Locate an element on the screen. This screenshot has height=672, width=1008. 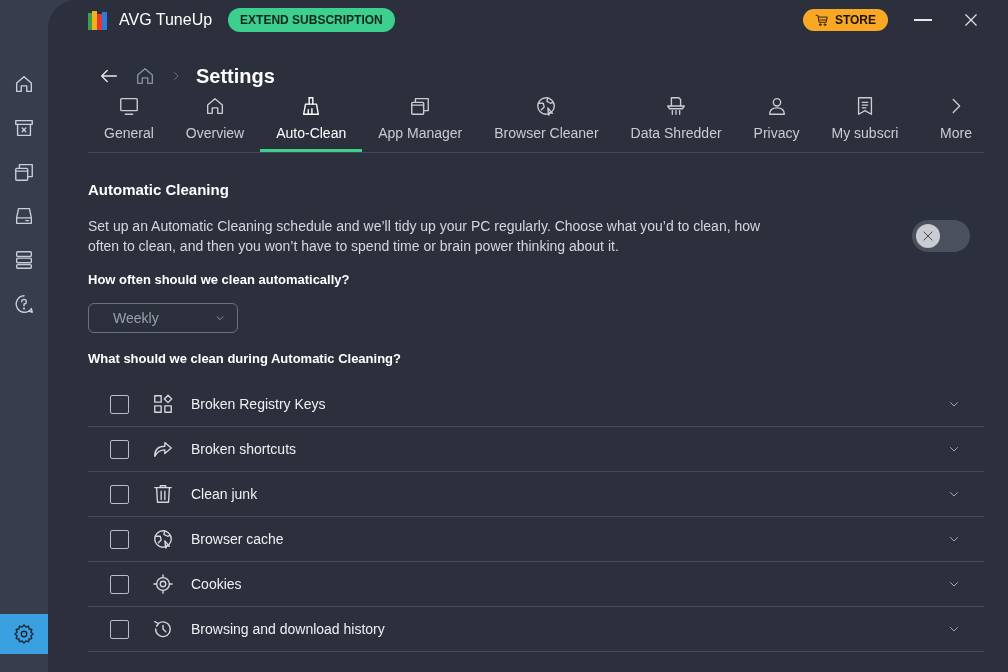
shapes-icon is located at coordinates (163, 404).